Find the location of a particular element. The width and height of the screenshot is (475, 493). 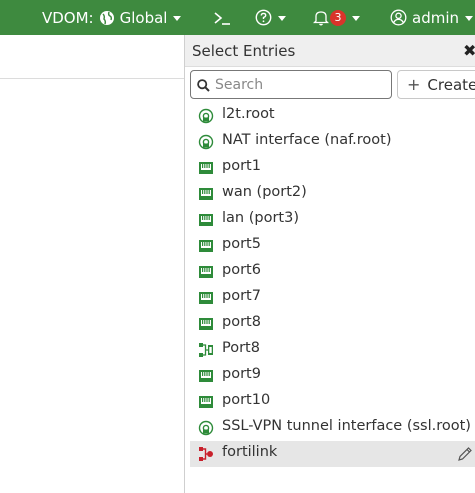

entry-row: lan (port3) is located at coordinates (332, 220).